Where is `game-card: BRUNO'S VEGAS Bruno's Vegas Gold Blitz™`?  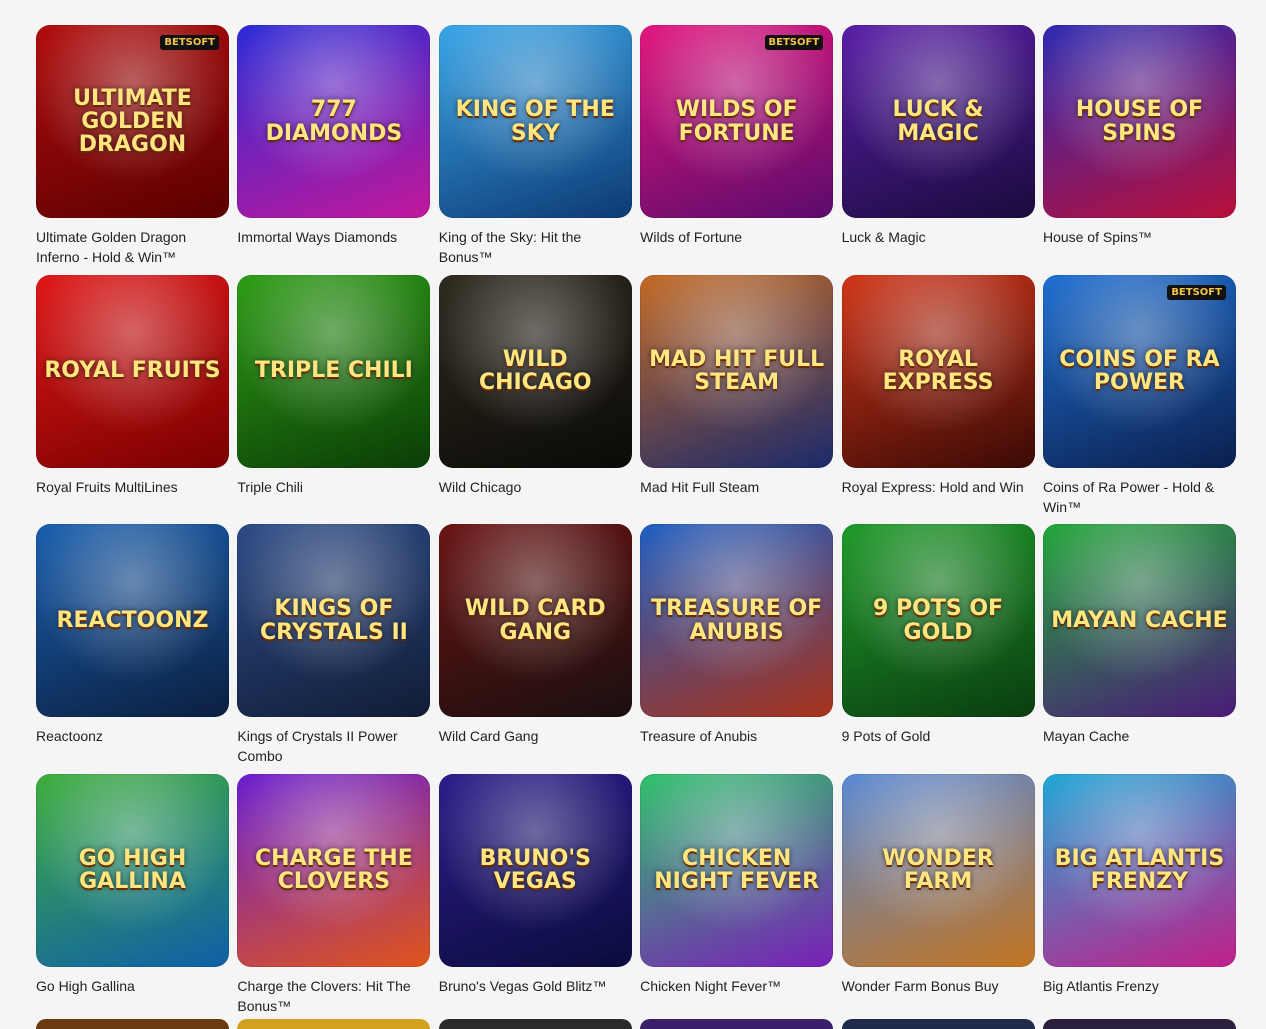
game-card: BRUNO'S VEGAS Bruno's Vegas Gold Blitz™ is located at coordinates (535, 898).